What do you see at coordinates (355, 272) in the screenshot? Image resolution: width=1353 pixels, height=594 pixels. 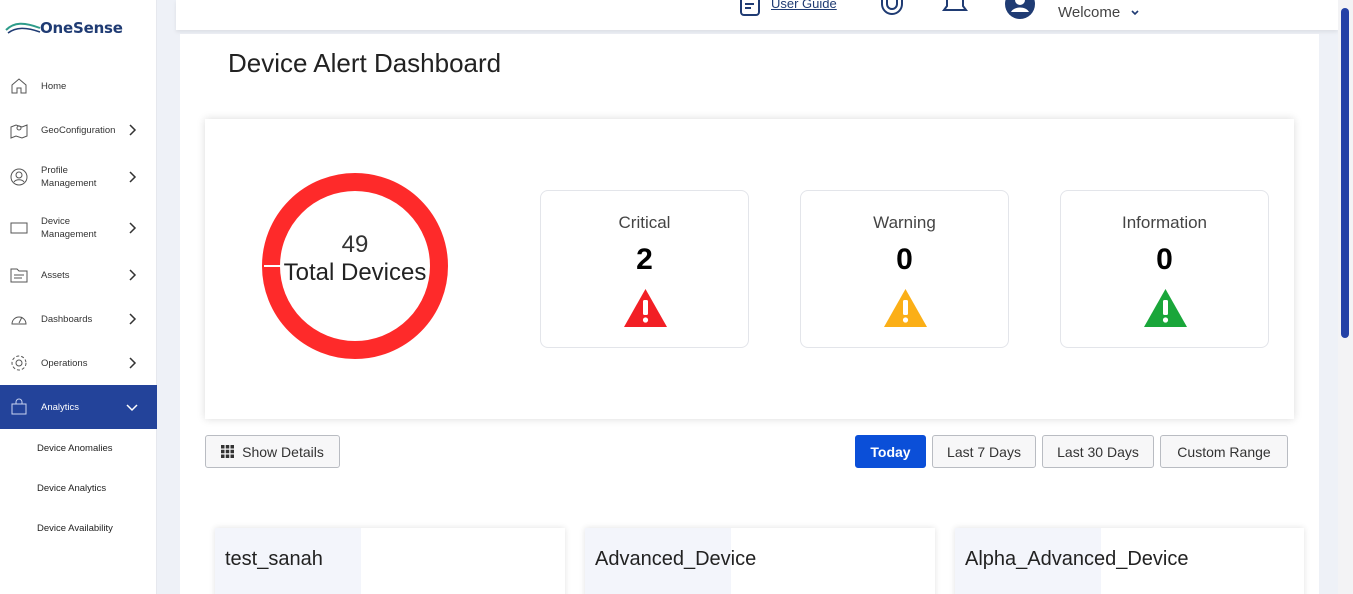 I see `total-devices-label: Total Devices` at bounding box center [355, 272].